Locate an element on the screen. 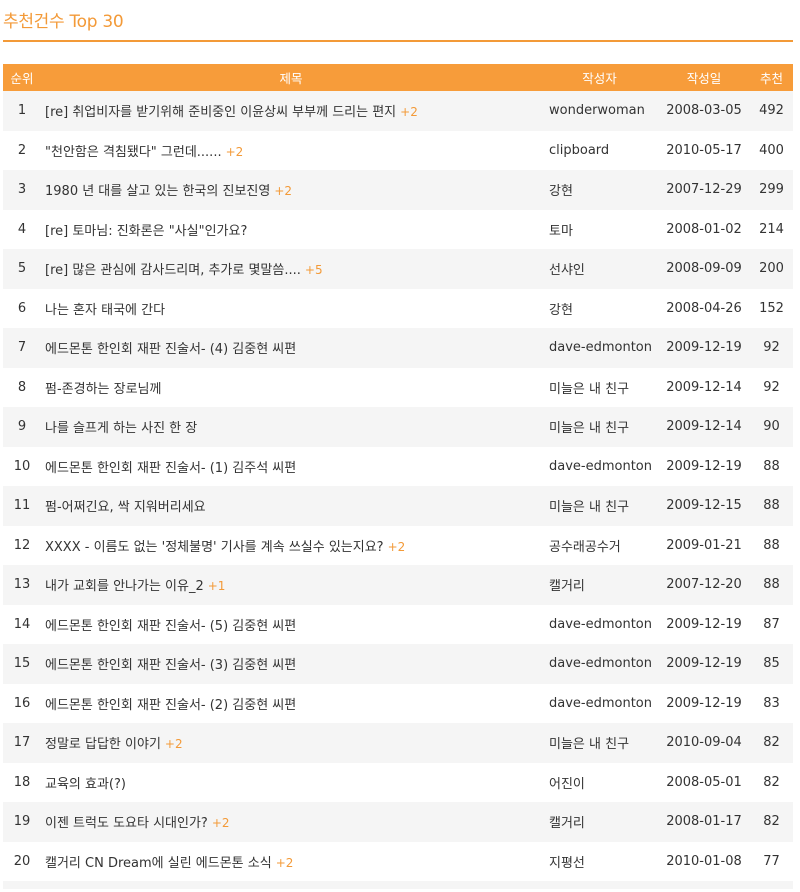  table-row: 19 이젠 트럭도 도요타 시대인가? +2 캘거리 2008-01-17 82 is located at coordinates (398, 822).